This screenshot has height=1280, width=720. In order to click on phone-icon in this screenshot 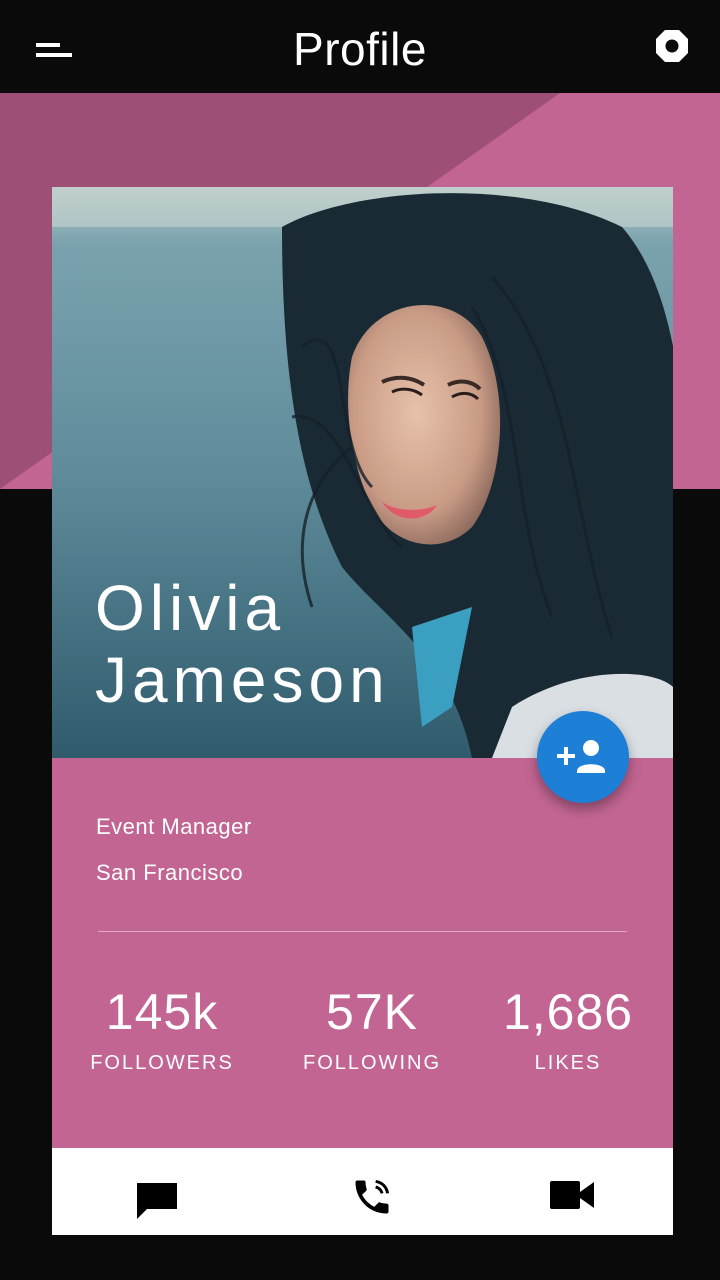, I will do `click(372, 1196)`.